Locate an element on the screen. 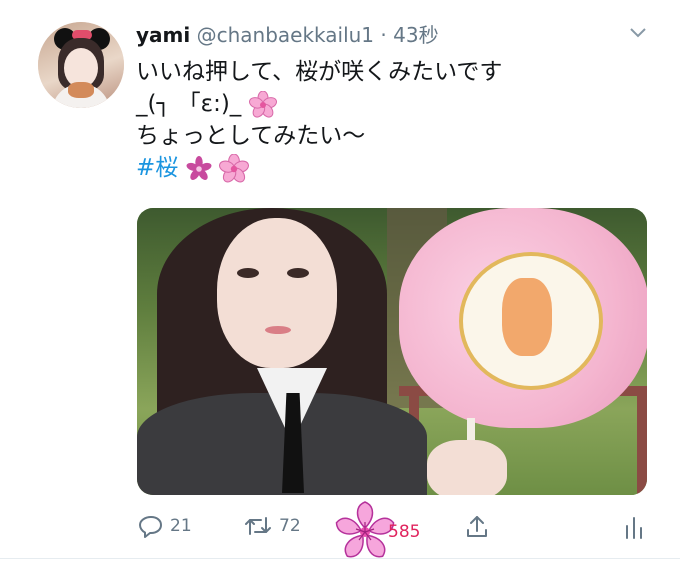 This screenshot has height=564, width=680. reply-icon is located at coordinates (150, 527).